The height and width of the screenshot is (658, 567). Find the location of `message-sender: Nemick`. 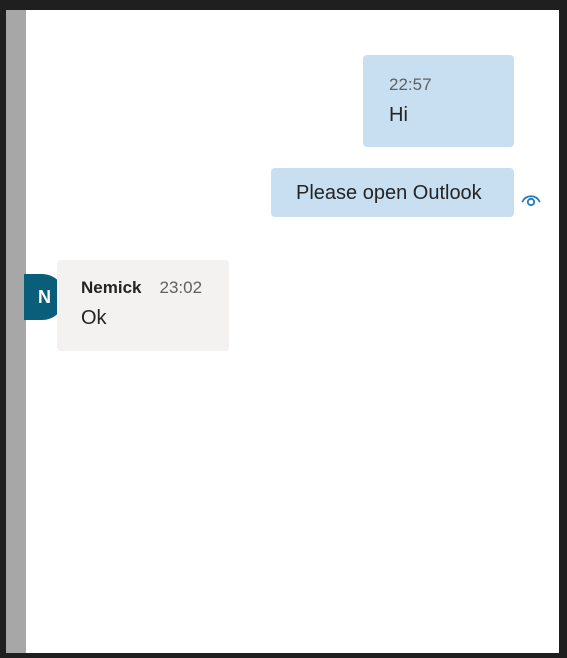

message-sender: Nemick is located at coordinates (111, 287).